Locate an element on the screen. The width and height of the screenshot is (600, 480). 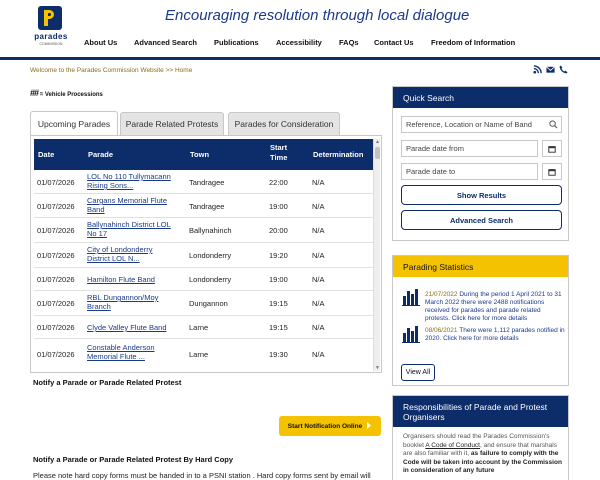
row-town: Ballynahinch is located at coordinates (210, 230).